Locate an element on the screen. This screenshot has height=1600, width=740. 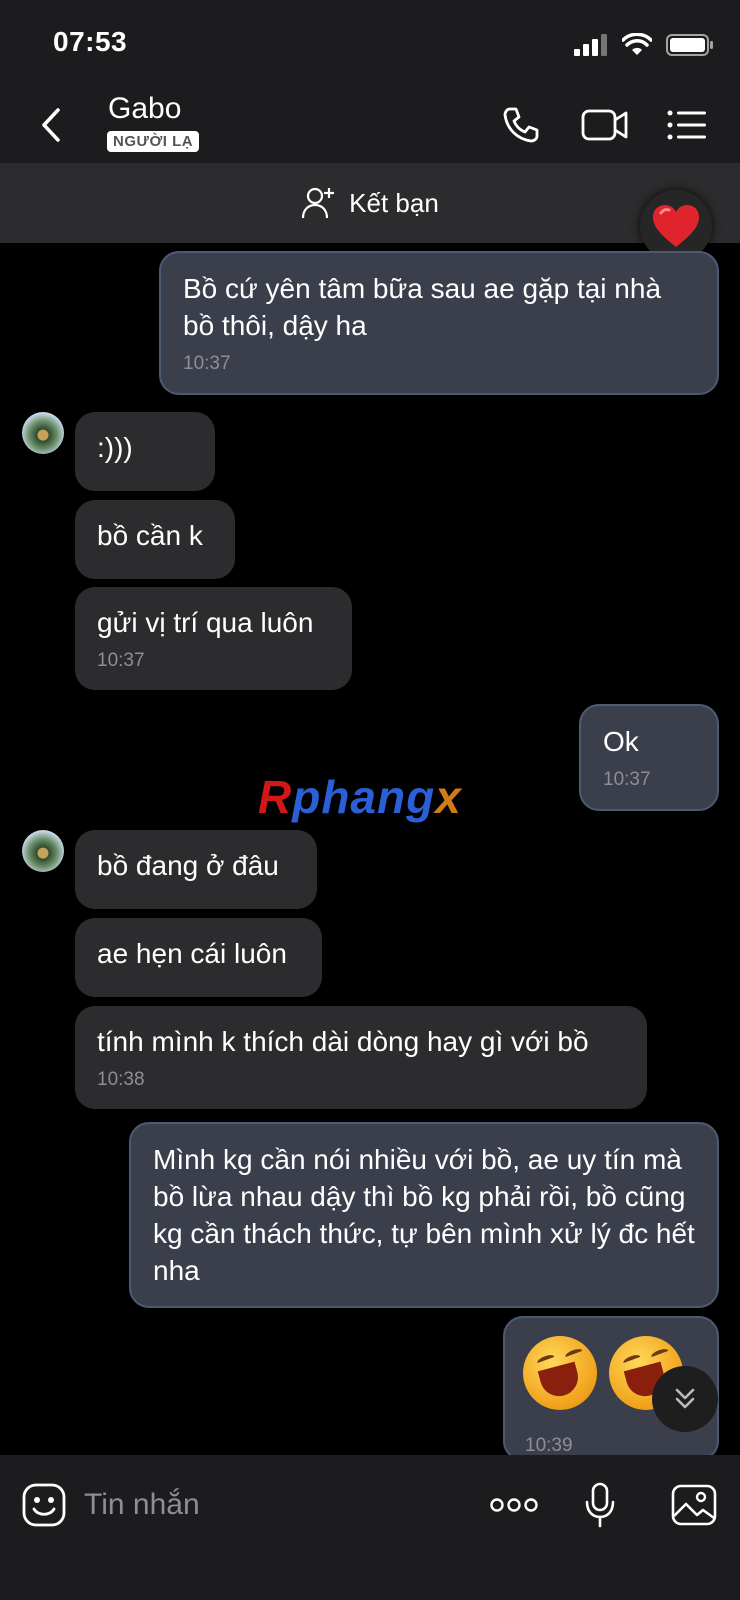
message-input is located at coordinates (264, 1505).